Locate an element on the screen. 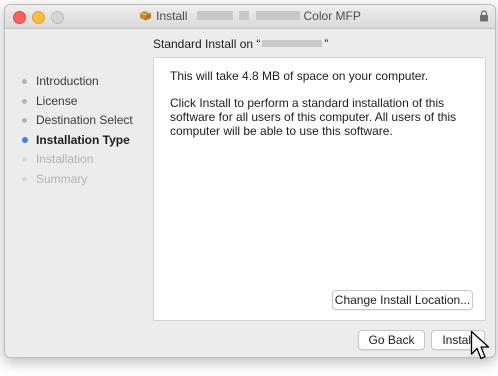 The height and width of the screenshot is (376, 498). window-title-suffix: Color MFP is located at coordinates (332, 16).